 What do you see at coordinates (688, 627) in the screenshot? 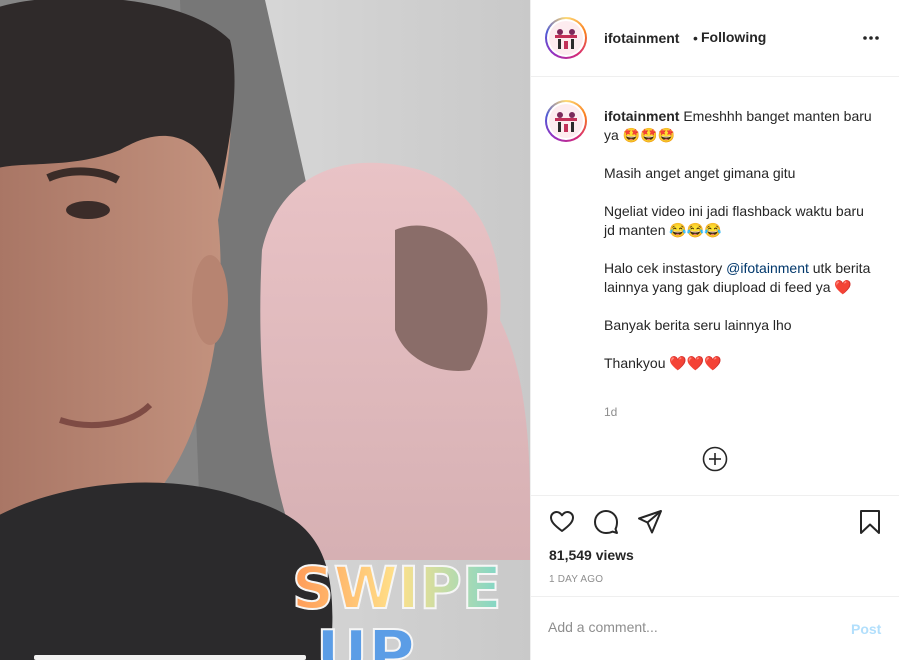
I see `comment-input` at bounding box center [688, 627].